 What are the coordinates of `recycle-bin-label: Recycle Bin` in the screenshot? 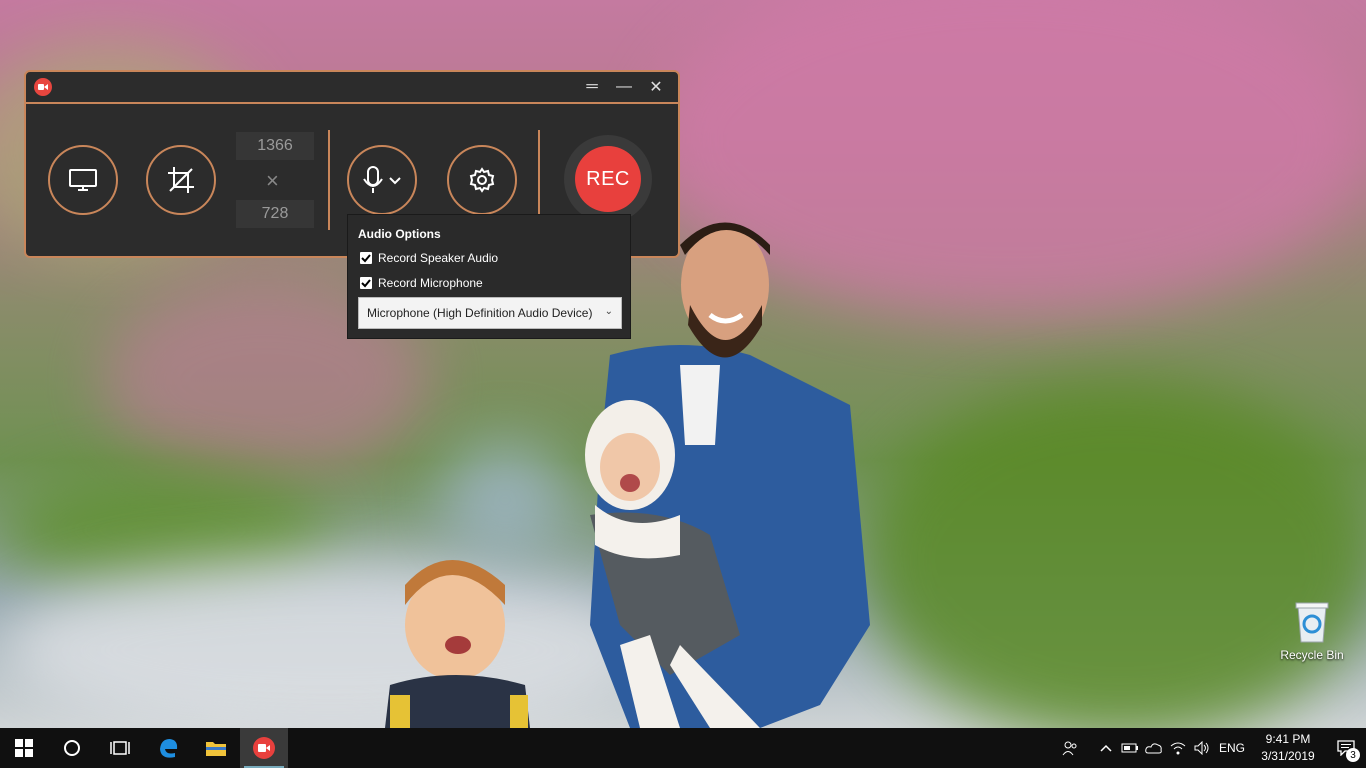 It's located at (1312, 655).